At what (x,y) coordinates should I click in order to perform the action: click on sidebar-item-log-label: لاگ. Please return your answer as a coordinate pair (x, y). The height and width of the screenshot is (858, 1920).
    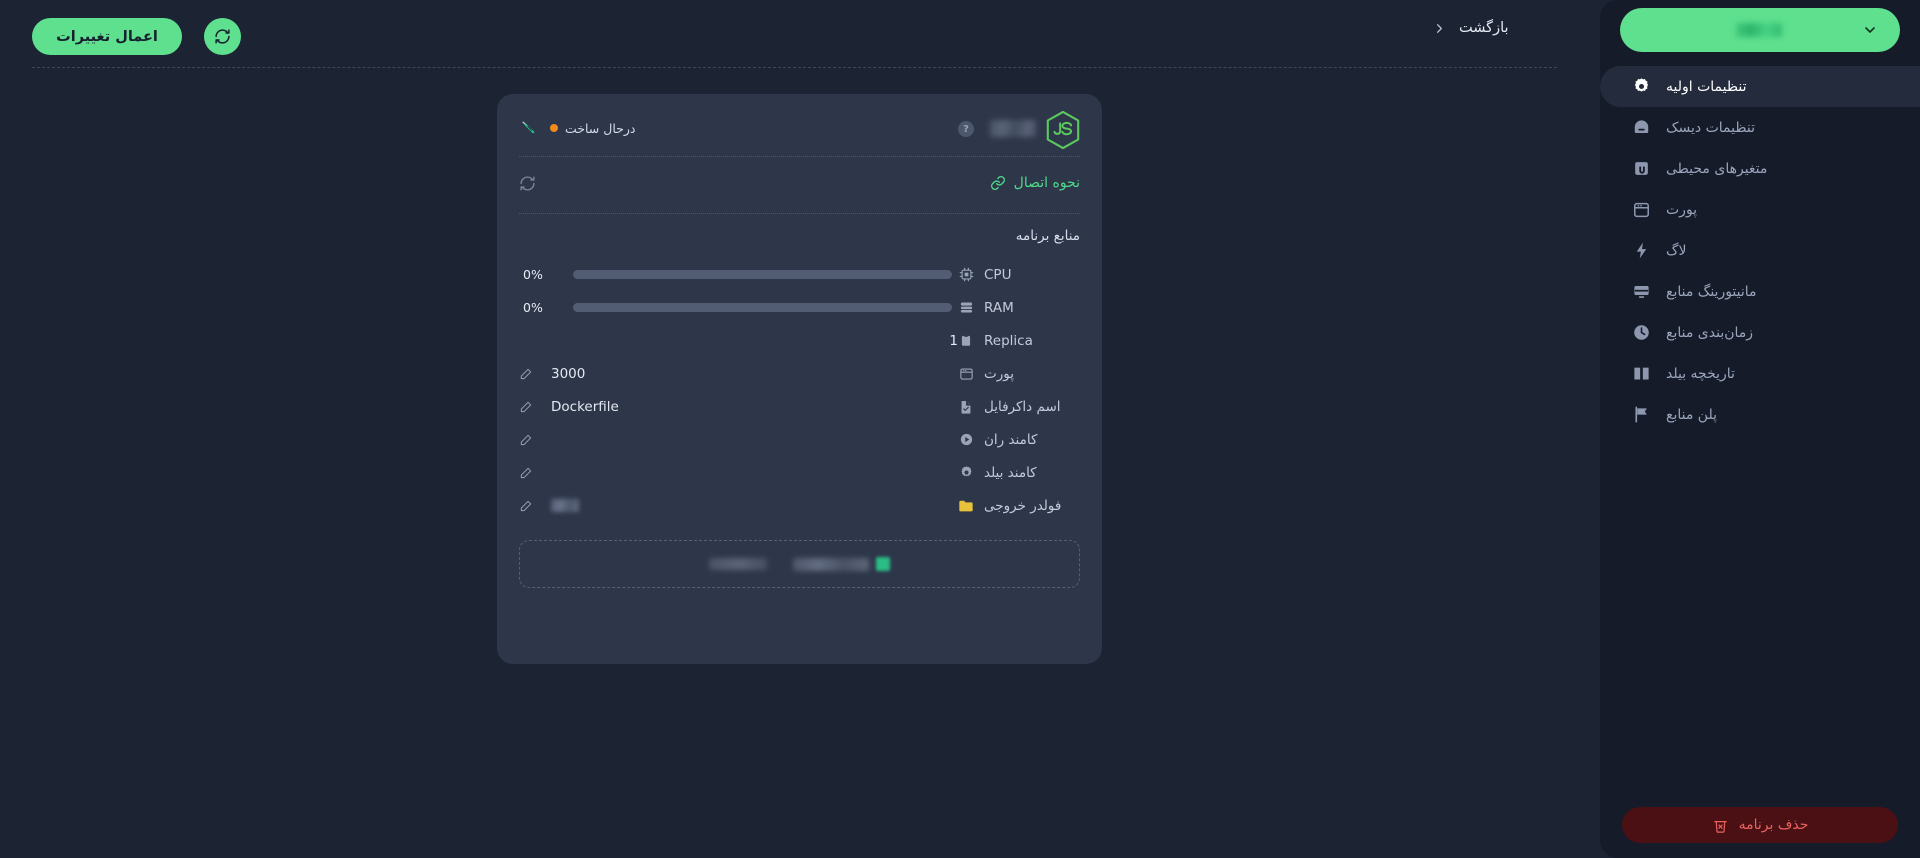
    Looking at the image, I should click on (1676, 250).